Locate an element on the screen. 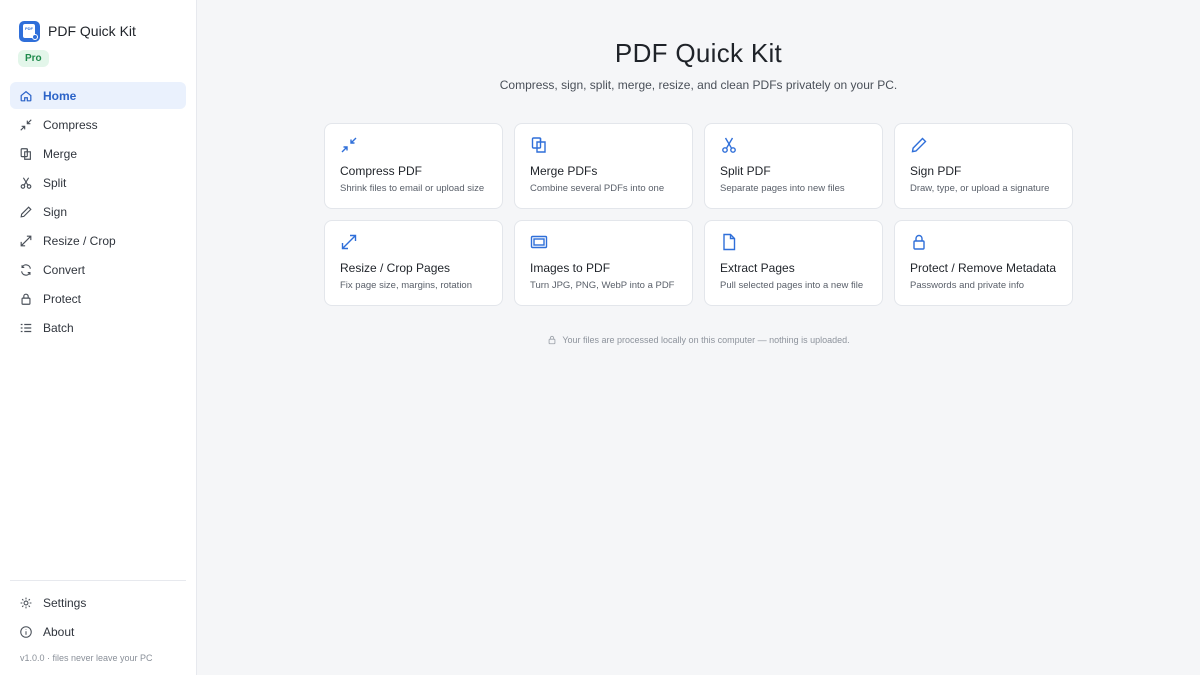  sidebar-item-split: Split is located at coordinates (98, 182).